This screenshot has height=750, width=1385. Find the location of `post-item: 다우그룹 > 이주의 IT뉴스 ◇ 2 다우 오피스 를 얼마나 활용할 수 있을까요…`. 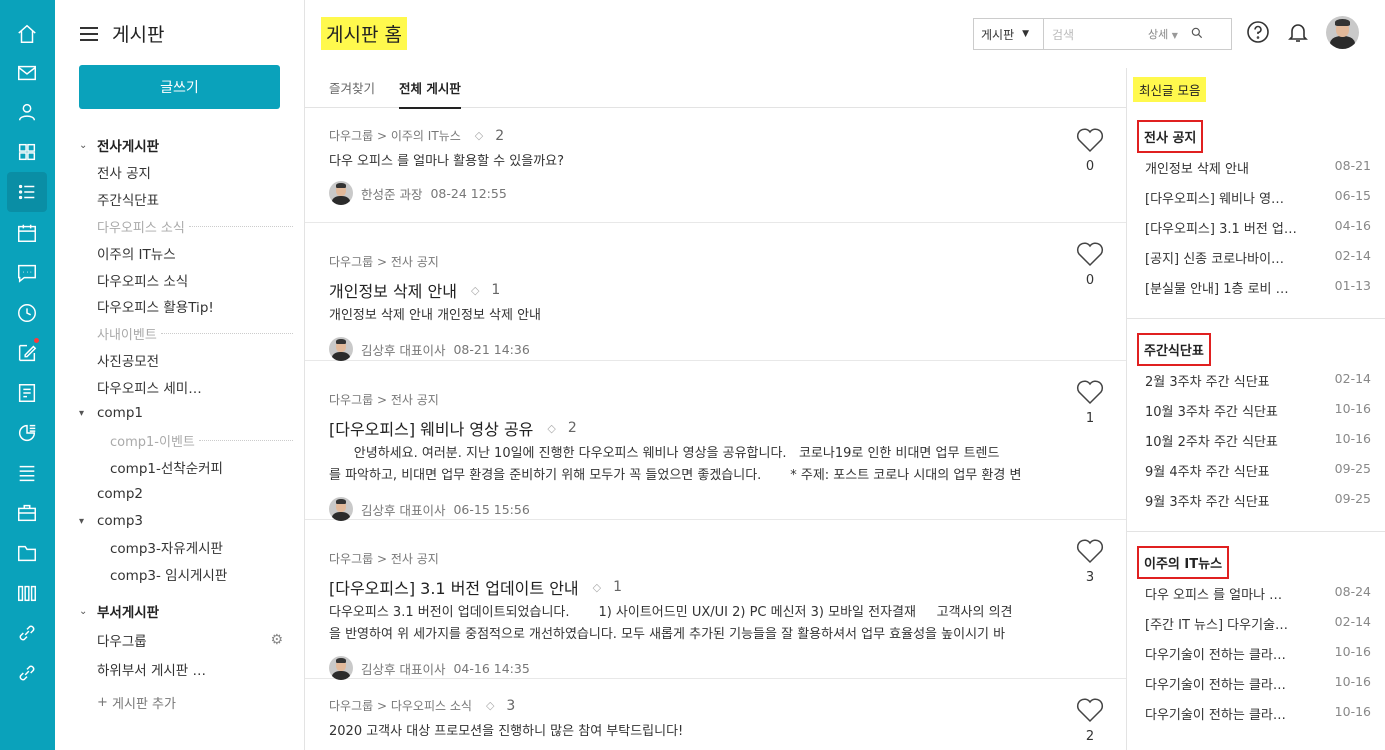

post-item: 다우그룹 > 이주의 IT뉴스 ◇ 2 다우 오피스 를 얼마나 활용할 수 있을까요… is located at coordinates (715, 166).